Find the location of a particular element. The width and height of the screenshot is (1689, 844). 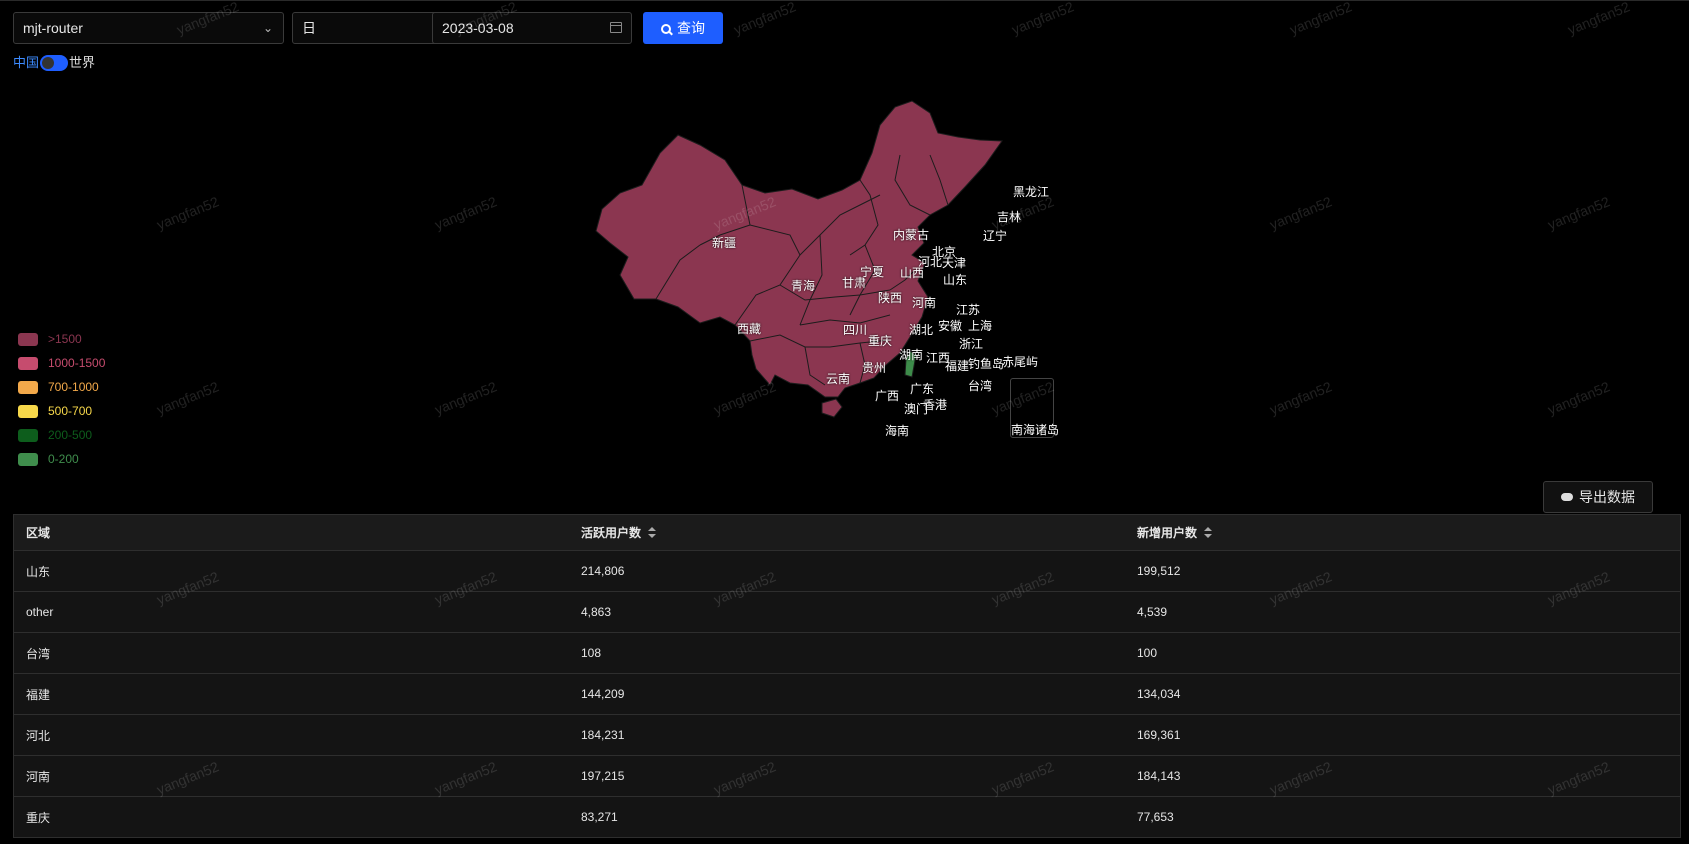

cell-active-users: 144,209 is located at coordinates (603, 694).